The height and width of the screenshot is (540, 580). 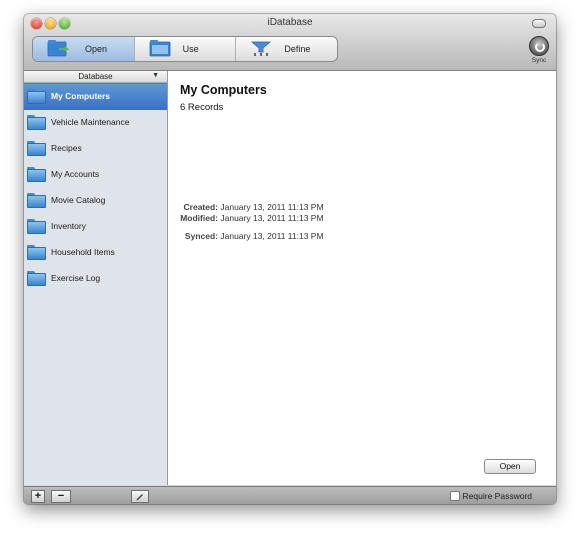 I want to click on require-password-checkbox: Require Password, so click(x=490, y=496).